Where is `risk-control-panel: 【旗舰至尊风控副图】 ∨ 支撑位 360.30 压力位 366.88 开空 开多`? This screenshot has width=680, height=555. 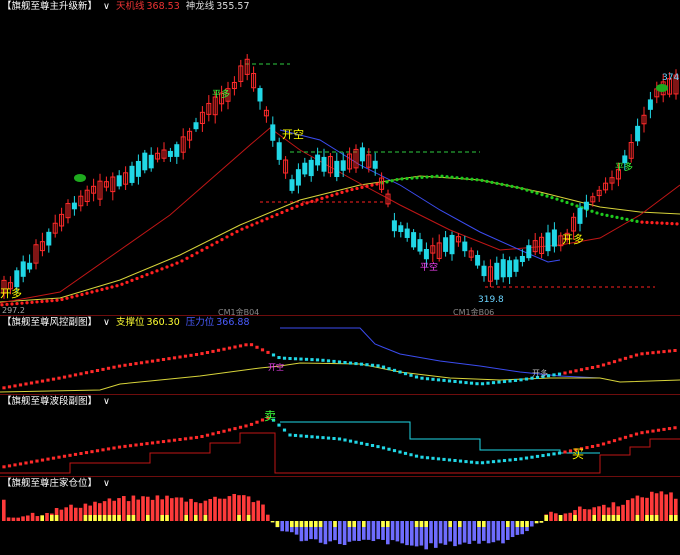 risk-control-panel: 【旗舰至尊风控副图】 ∨ 支撑位 360.30 压力位 366.88 开空 开多 is located at coordinates (340, 355).